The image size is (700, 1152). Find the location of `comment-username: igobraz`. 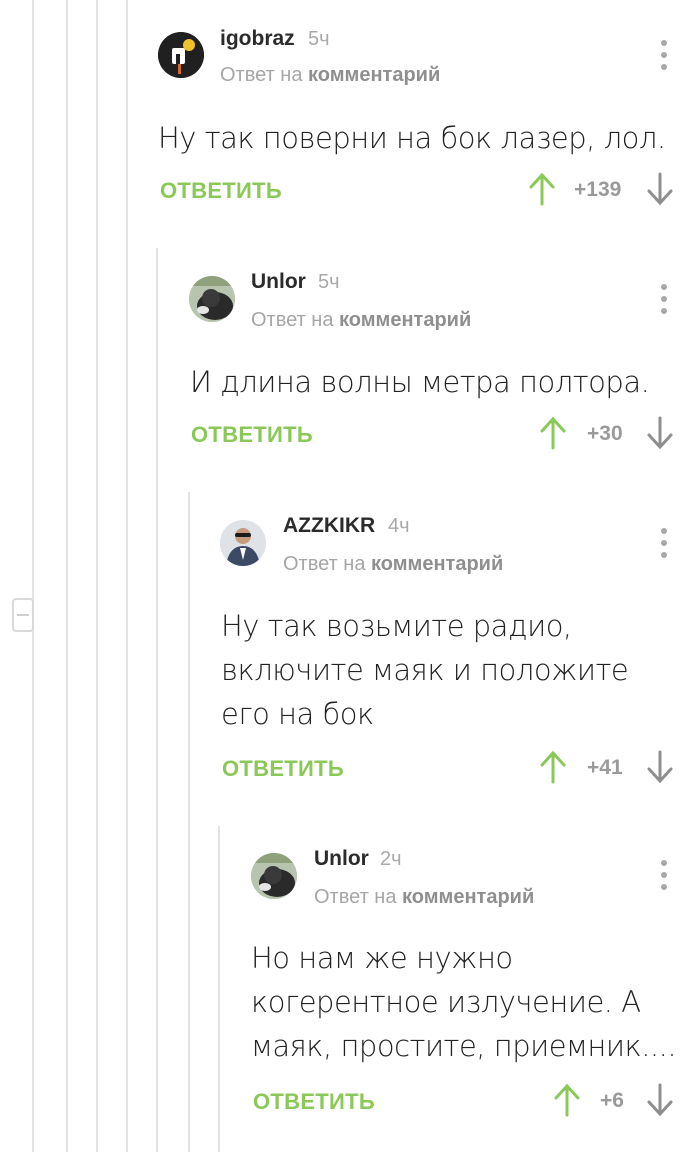

comment-username: igobraz is located at coordinates (257, 39).